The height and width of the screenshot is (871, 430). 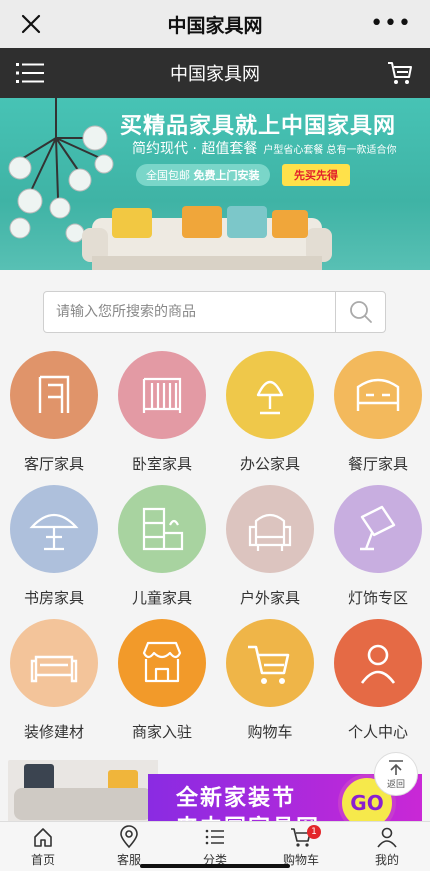 What do you see at coordinates (30, 73) in the screenshot?
I see `menu-icon` at bounding box center [30, 73].